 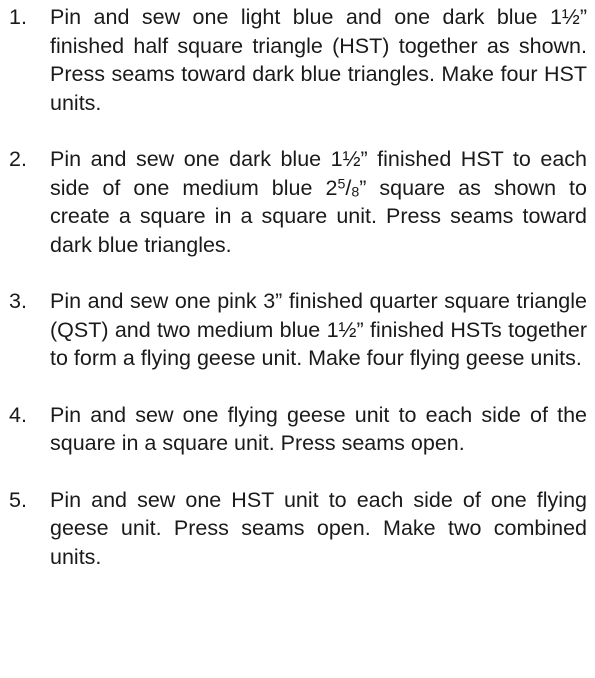 What do you see at coordinates (18, 17) in the screenshot?
I see `step-number: 1.` at bounding box center [18, 17].